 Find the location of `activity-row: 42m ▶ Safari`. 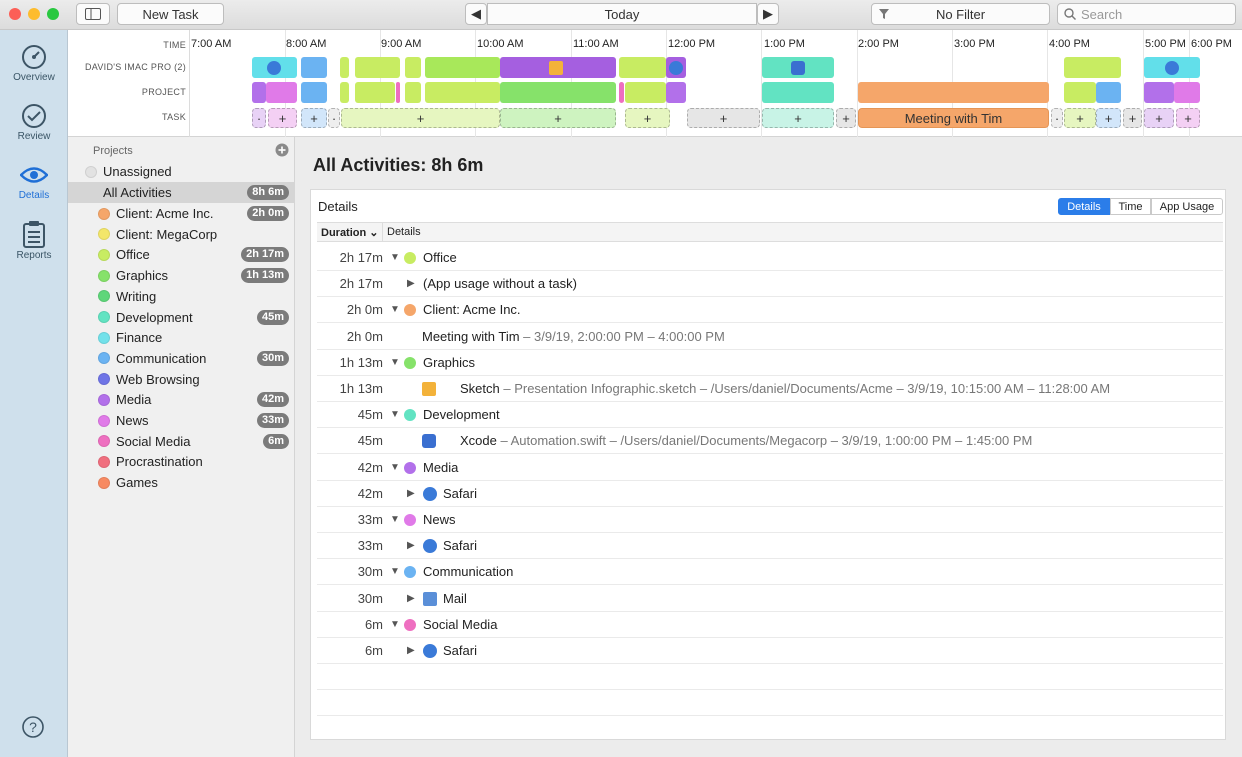

activity-row: 42m ▶ Safari is located at coordinates (770, 494).